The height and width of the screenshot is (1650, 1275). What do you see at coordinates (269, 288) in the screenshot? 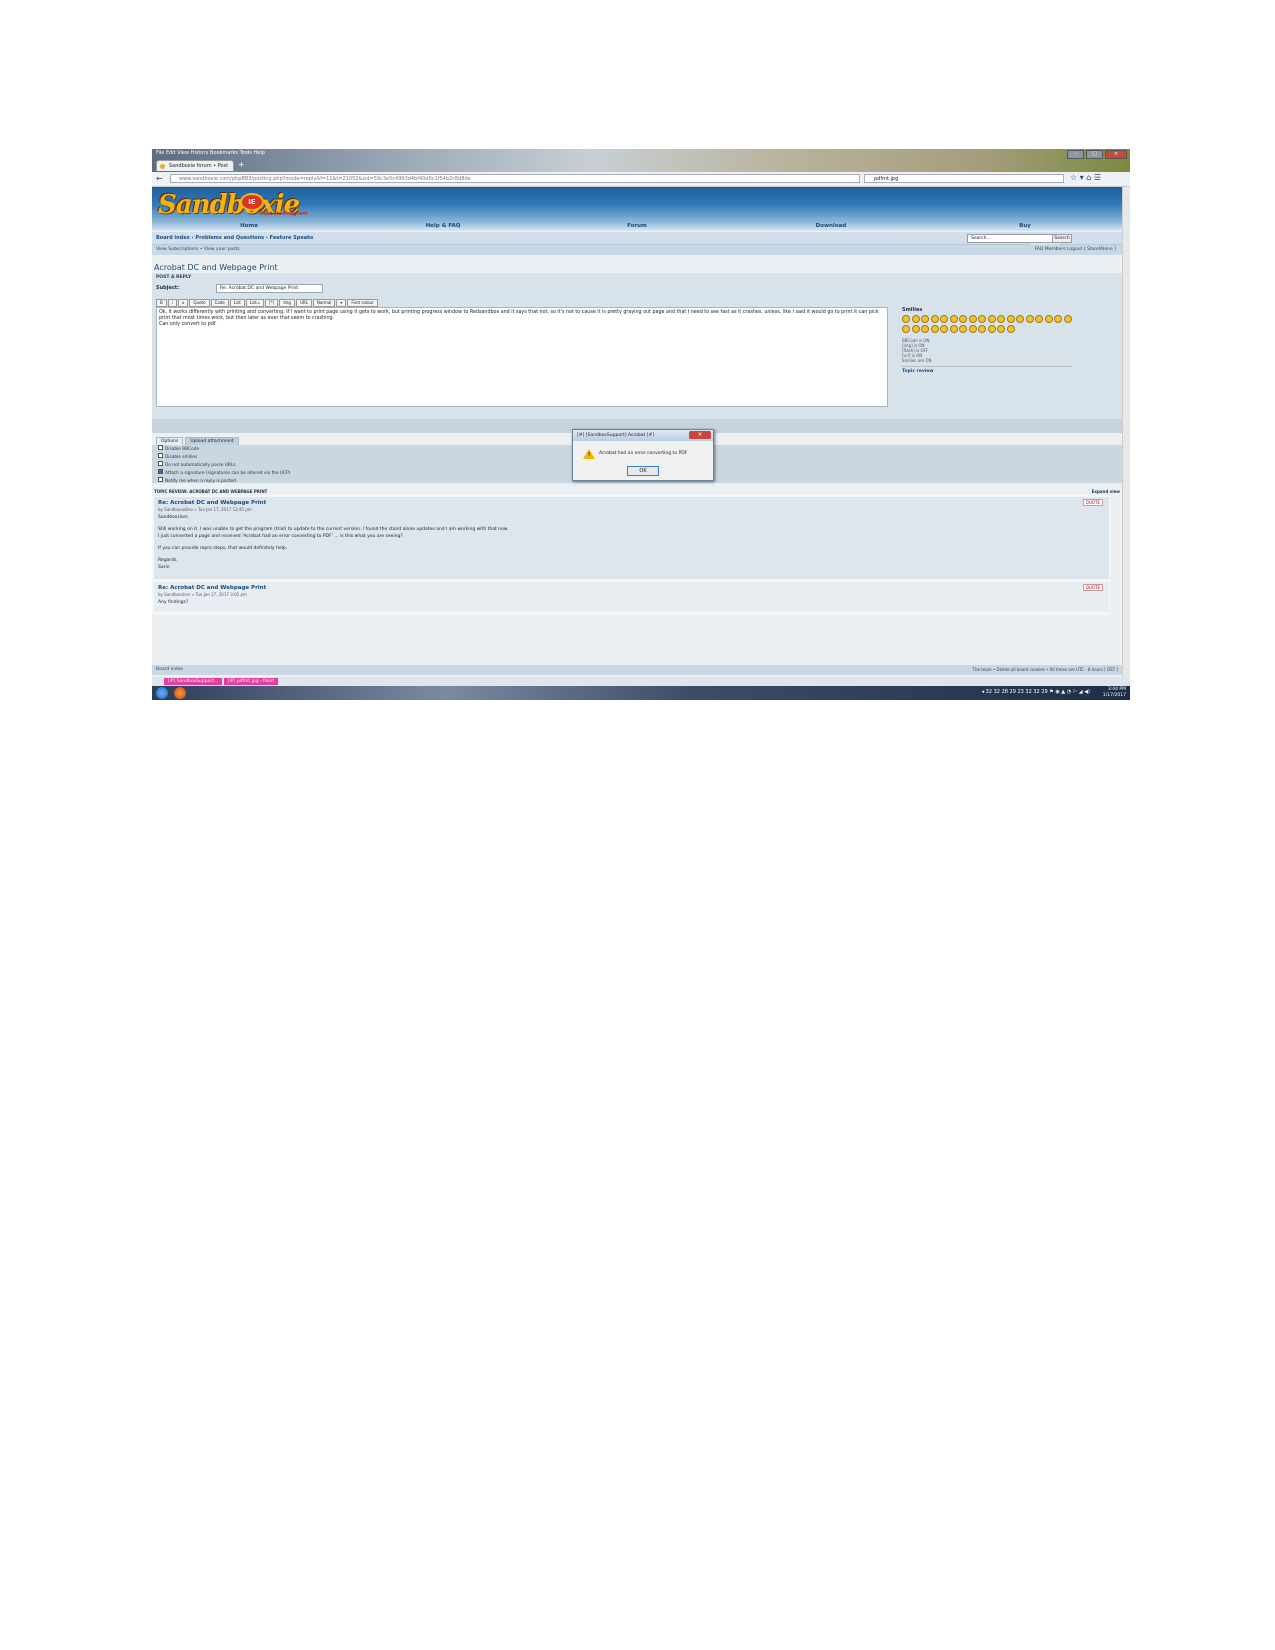
I see `subject-input: Re: Acrobat DC and Webpage Print` at bounding box center [269, 288].